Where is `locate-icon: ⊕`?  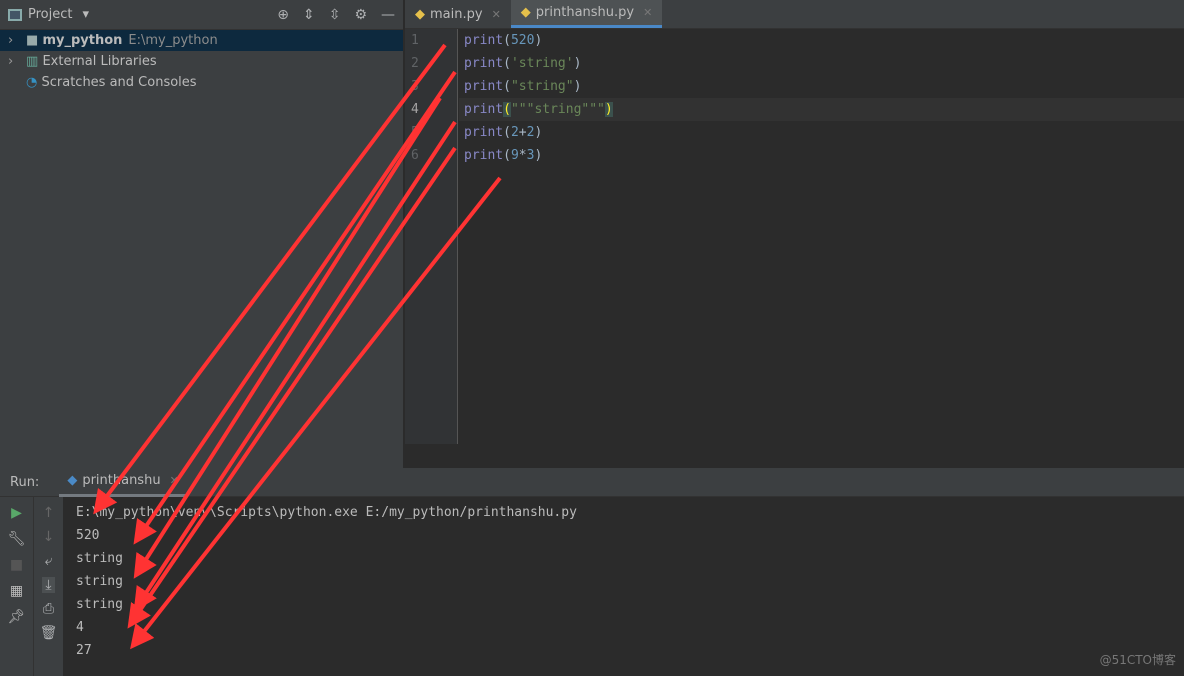 locate-icon: ⊕ is located at coordinates (283, 15).